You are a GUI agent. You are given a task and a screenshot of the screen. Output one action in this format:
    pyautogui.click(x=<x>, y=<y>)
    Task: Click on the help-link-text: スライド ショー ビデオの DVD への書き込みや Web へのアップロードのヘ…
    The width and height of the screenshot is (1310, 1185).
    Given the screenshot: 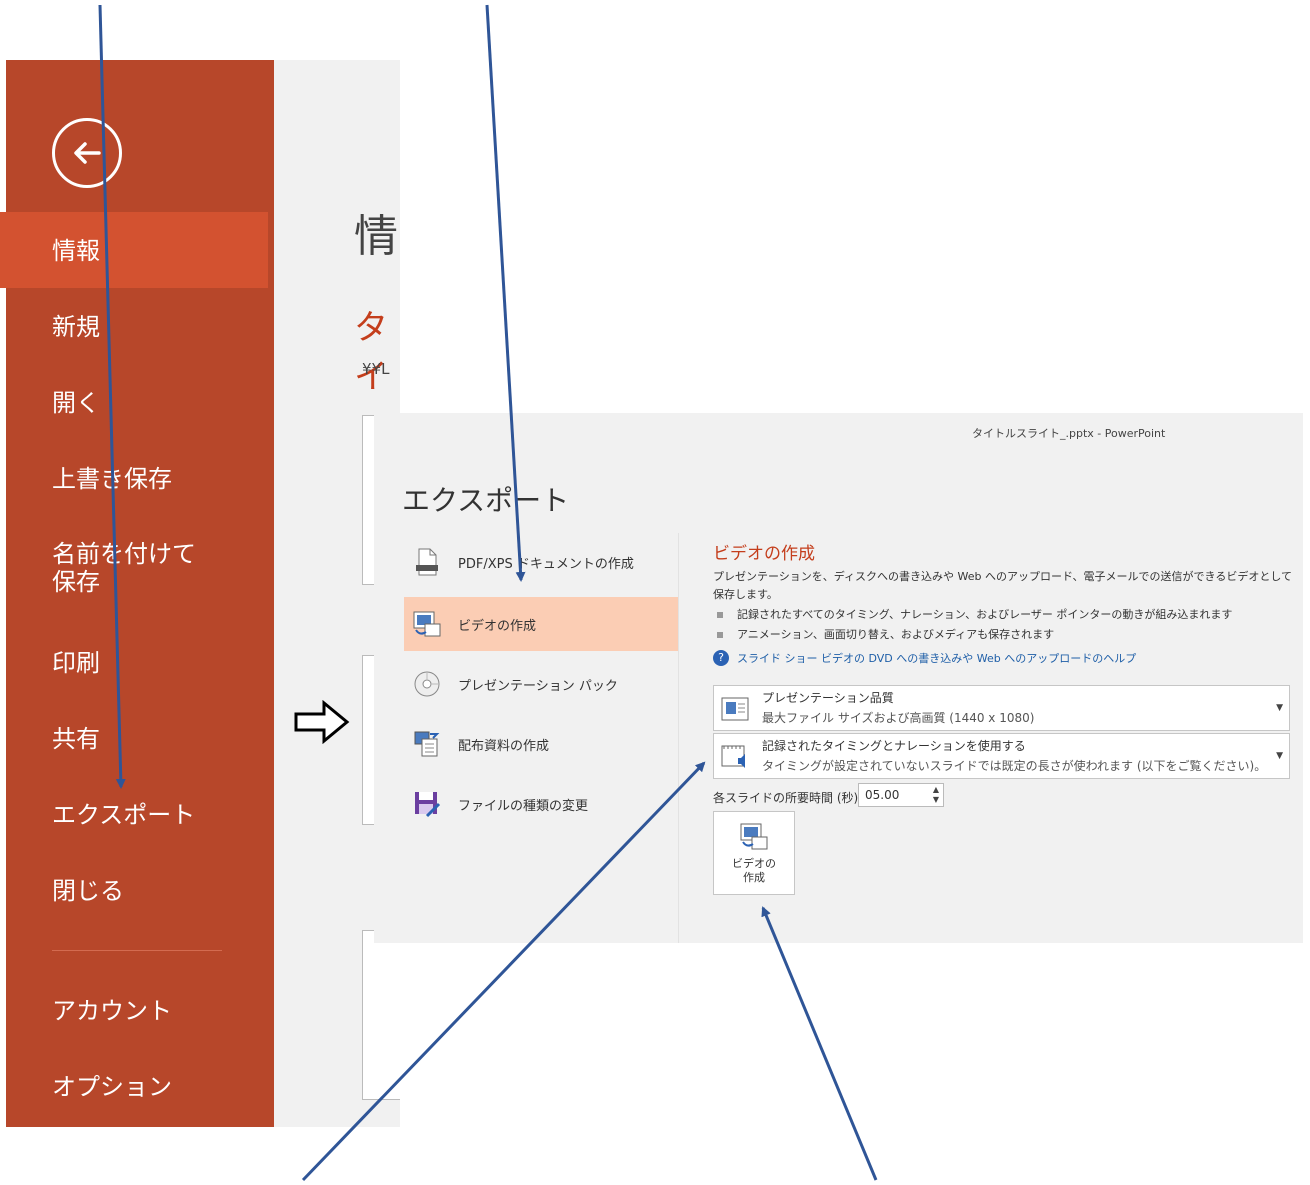 What is the action you would take?
    pyautogui.click(x=937, y=658)
    